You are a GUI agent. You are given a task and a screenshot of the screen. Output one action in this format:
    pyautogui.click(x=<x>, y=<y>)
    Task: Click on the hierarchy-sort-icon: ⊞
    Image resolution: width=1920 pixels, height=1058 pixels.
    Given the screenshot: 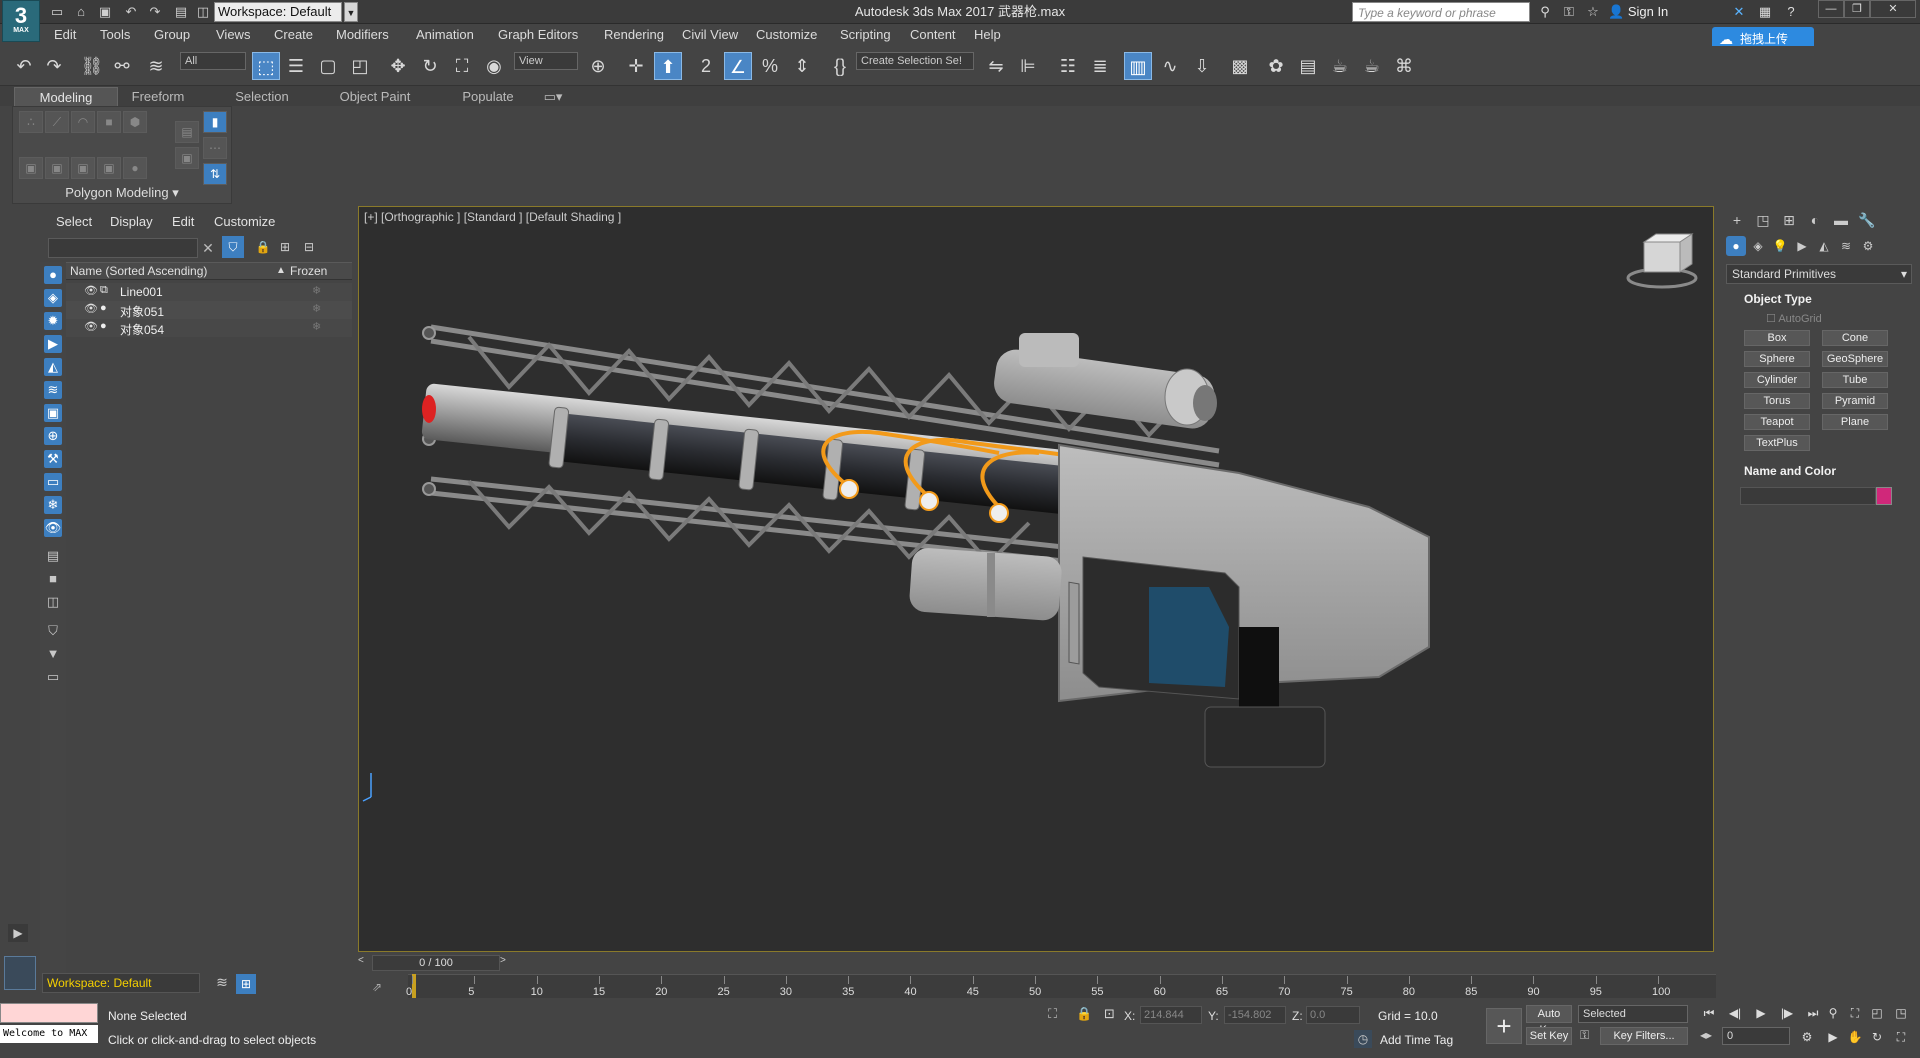 What is the action you would take?
    pyautogui.click(x=246, y=984)
    